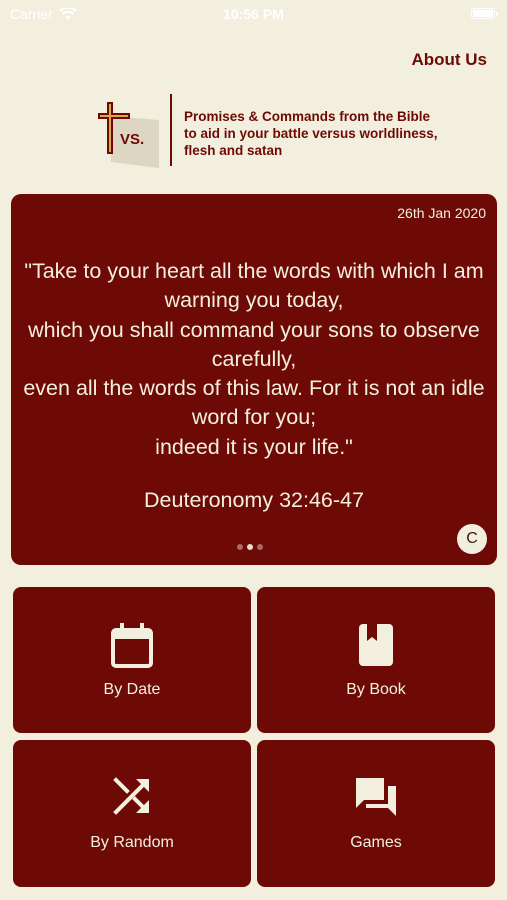 The width and height of the screenshot is (507, 900). What do you see at coordinates (132, 139) in the screenshot?
I see `logo-text: VS.` at bounding box center [132, 139].